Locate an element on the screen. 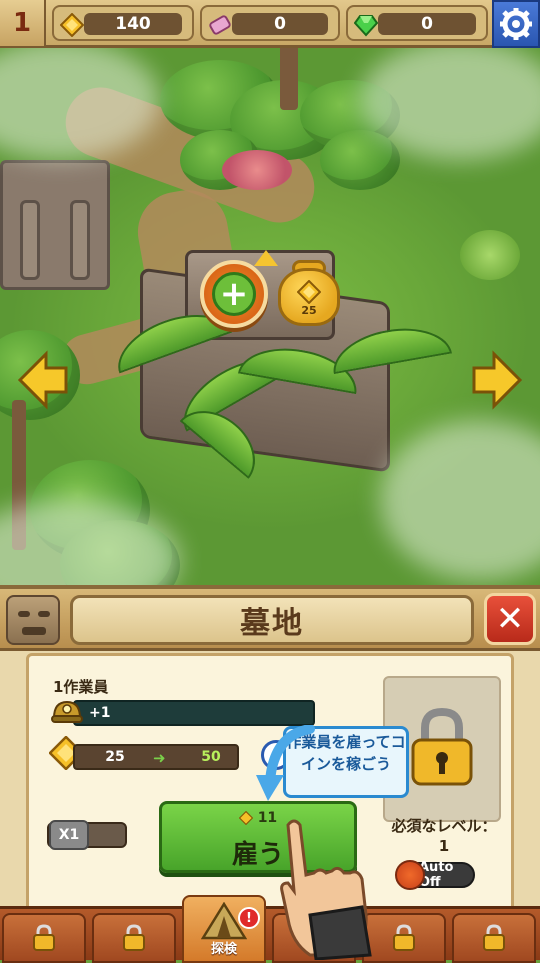 This screenshot has width=540, height=963. toggle-knob is located at coordinates (410, 875).